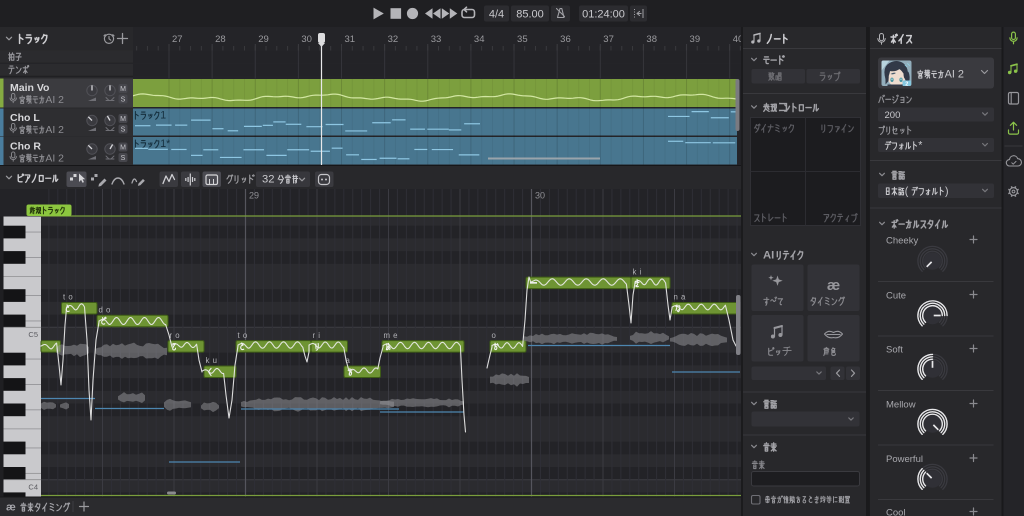 This screenshot has height=516, width=1024. I want to click on svg-text: k u, so click(212, 360).